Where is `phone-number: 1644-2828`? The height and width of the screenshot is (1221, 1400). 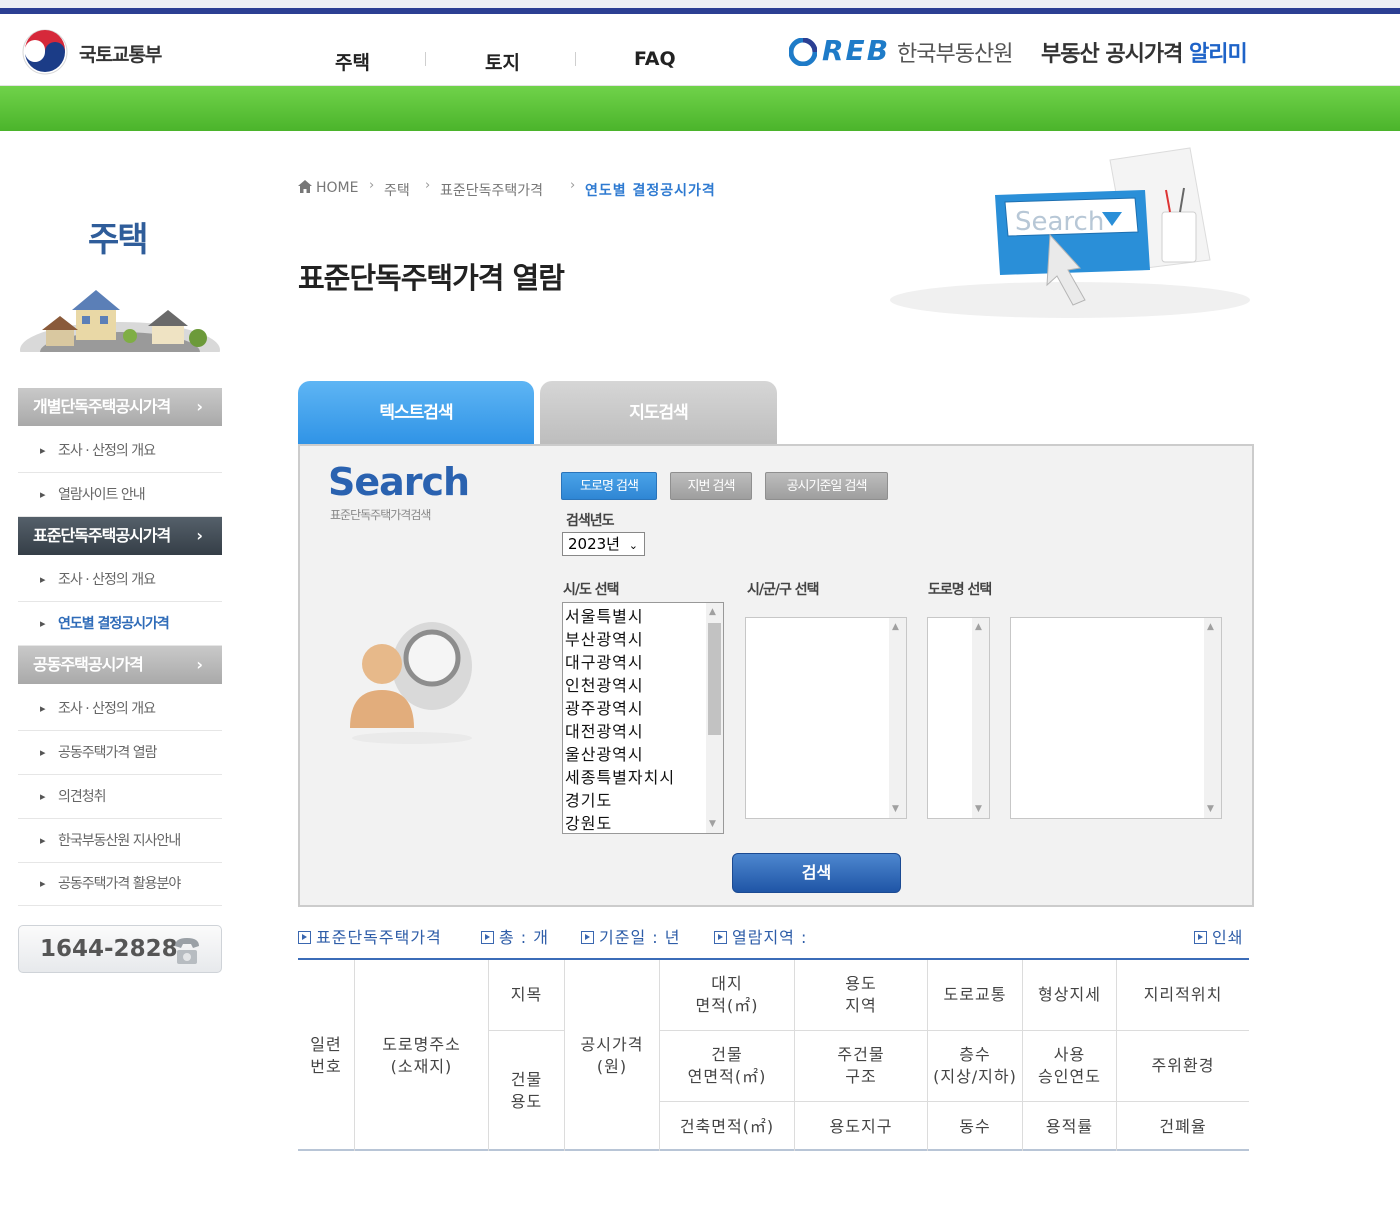
phone-number: 1644-2828 is located at coordinates (109, 949).